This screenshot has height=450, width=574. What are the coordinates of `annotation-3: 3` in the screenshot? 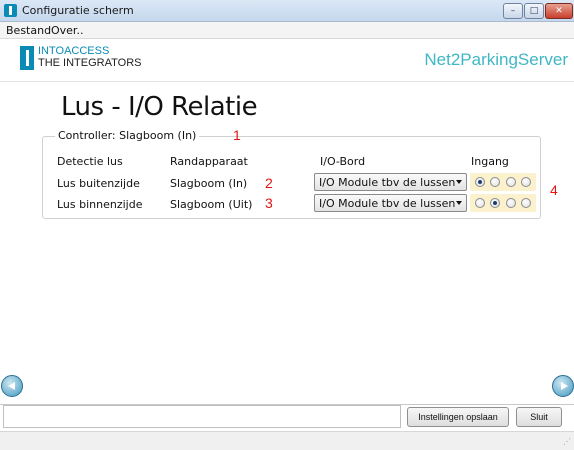 It's located at (269, 203).